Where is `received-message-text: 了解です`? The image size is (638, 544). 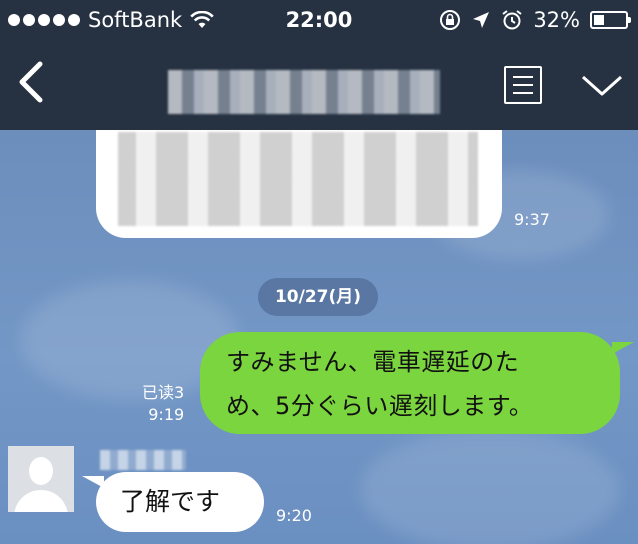
received-message-text: 了解です is located at coordinates (170, 501).